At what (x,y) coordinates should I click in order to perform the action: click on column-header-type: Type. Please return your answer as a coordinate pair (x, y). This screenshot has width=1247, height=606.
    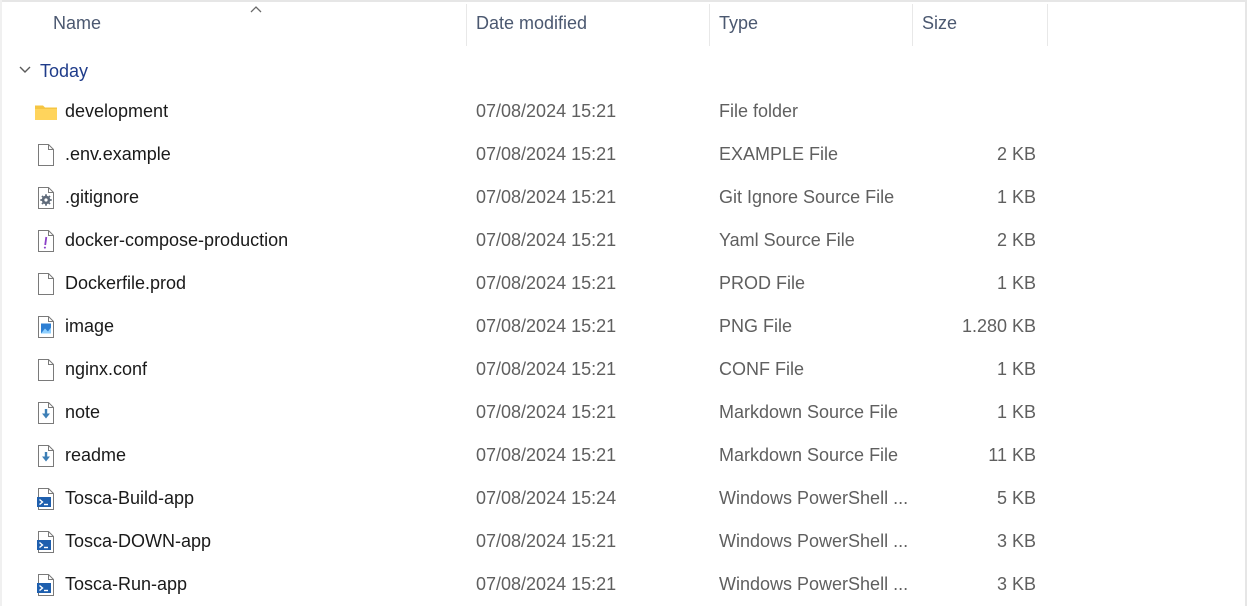
    Looking at the image, I should click on (815, 23).